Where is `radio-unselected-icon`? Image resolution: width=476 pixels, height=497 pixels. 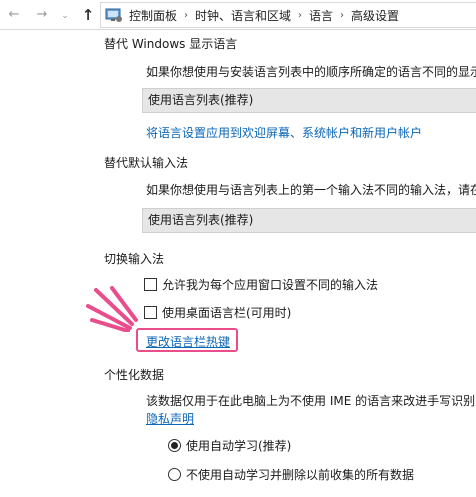 radio-unselected-icon is located at coordinates (174, 474).